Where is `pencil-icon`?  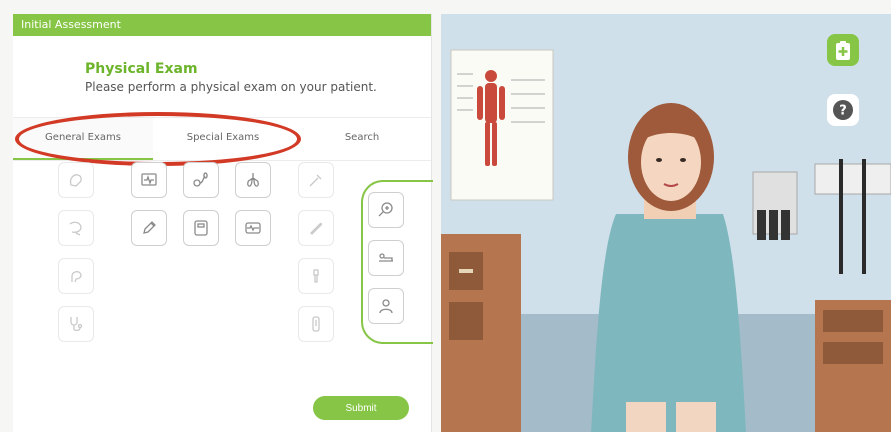 pencil-icon is located at coordinates (149, 227).